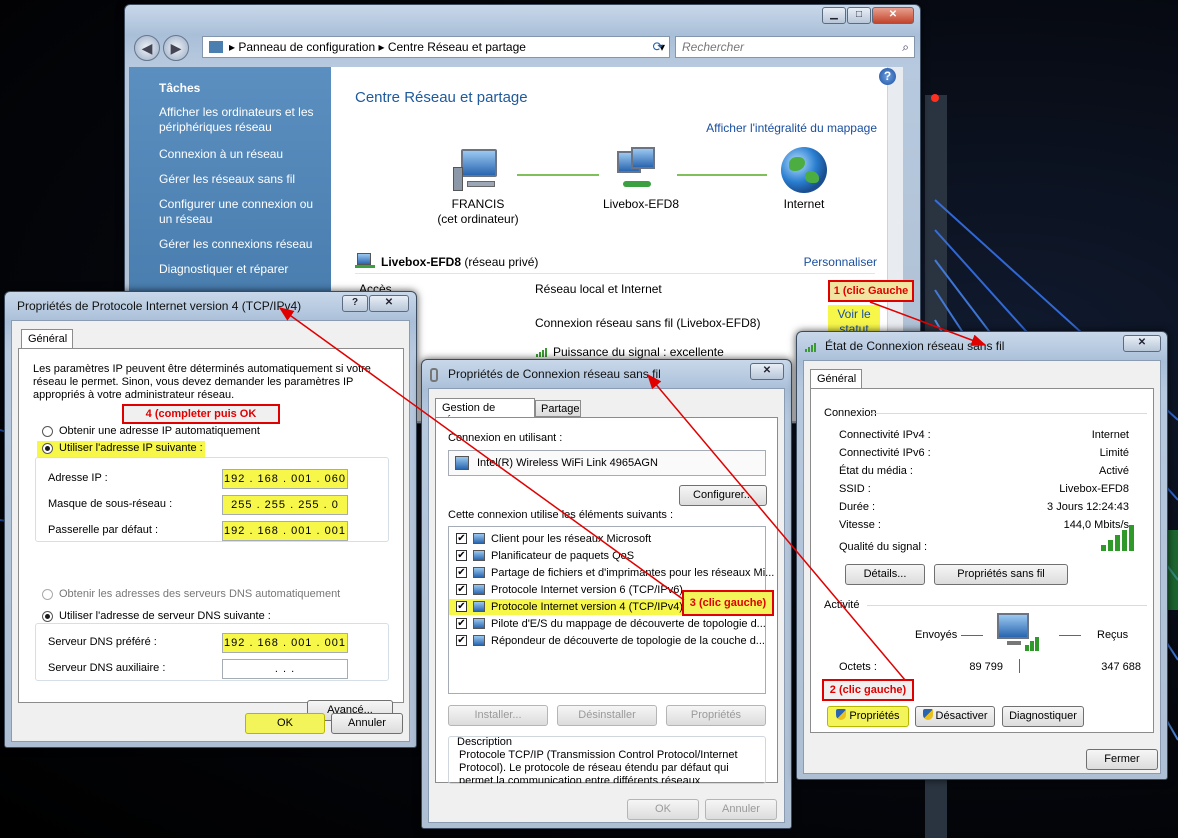 This screenshot has height=838, width=1178. What do you see at coordinates (47, 431) in the screenshot?
I see `auto-ip-radio` at bounding box center [47, 431].